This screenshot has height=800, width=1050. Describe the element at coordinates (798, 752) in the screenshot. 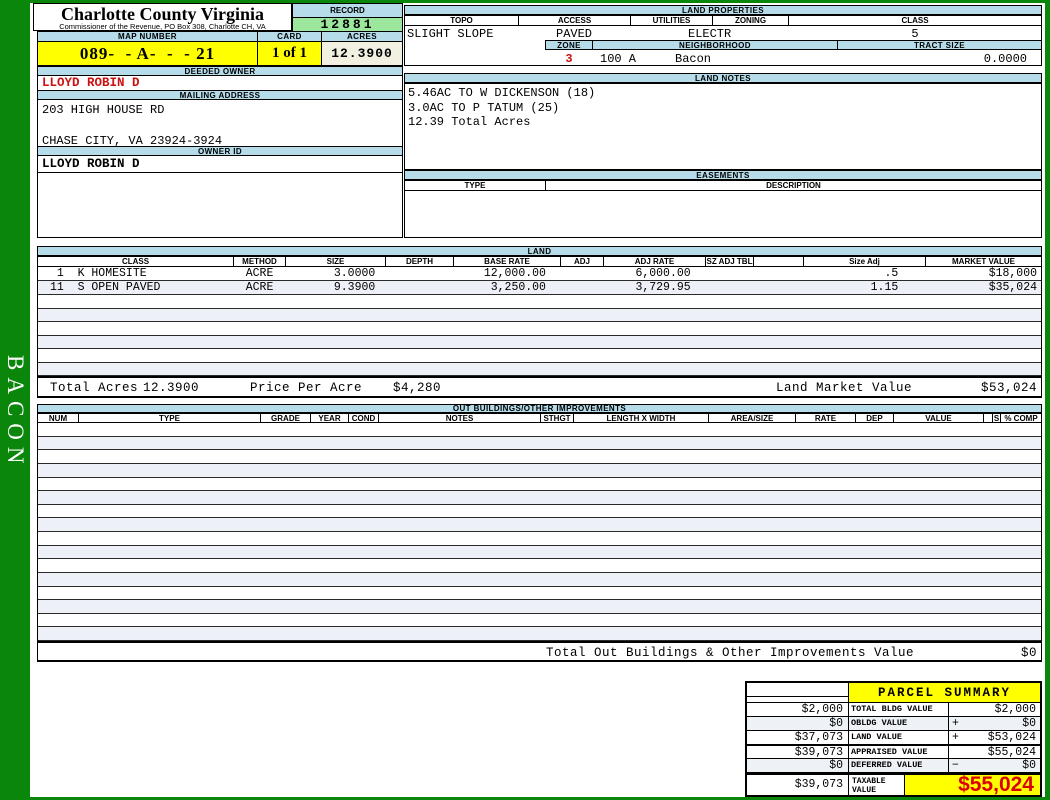

I see `summary-prior-value: $39,073` at that location.